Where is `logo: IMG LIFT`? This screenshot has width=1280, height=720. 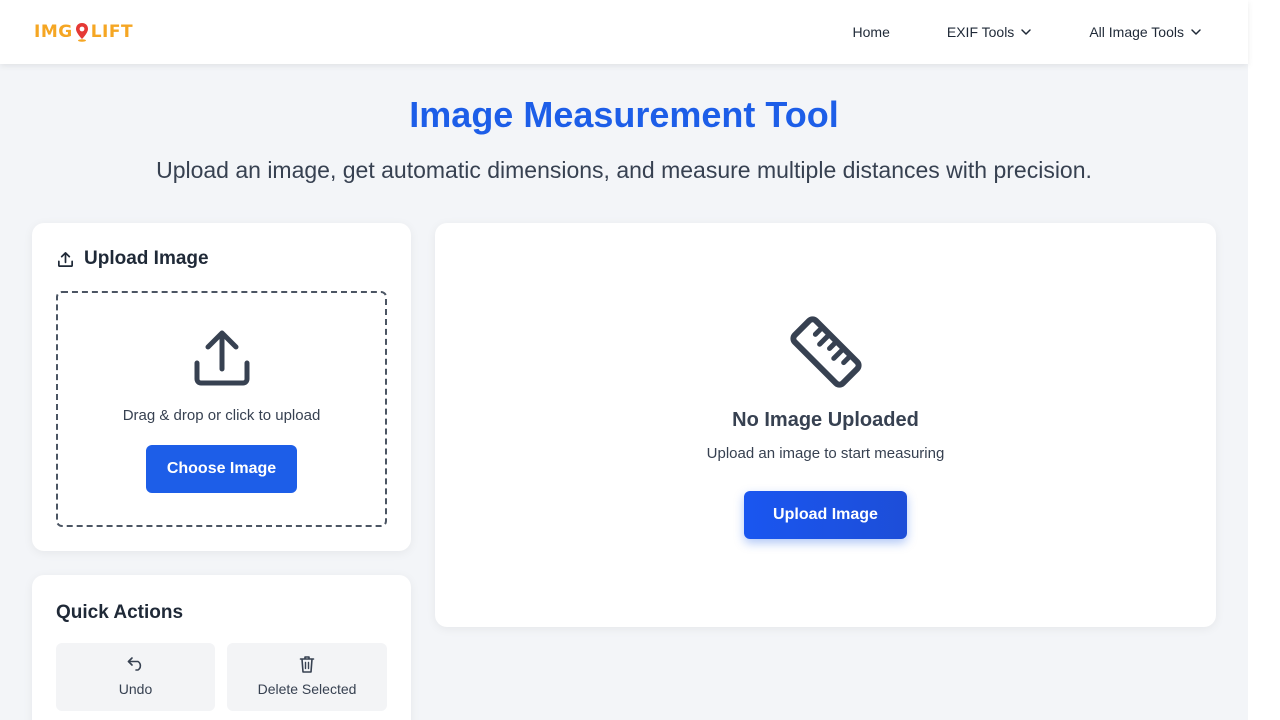
logo: IMG LIFT is located at coordinates (83, 32).